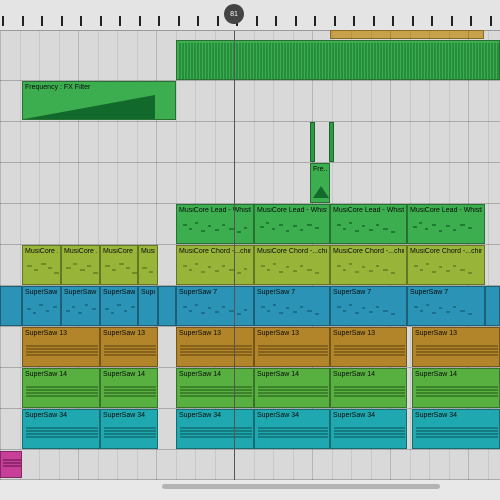 This screenshot has width=500, height=500. I want to click on magenta-clip, so click(11, 464).